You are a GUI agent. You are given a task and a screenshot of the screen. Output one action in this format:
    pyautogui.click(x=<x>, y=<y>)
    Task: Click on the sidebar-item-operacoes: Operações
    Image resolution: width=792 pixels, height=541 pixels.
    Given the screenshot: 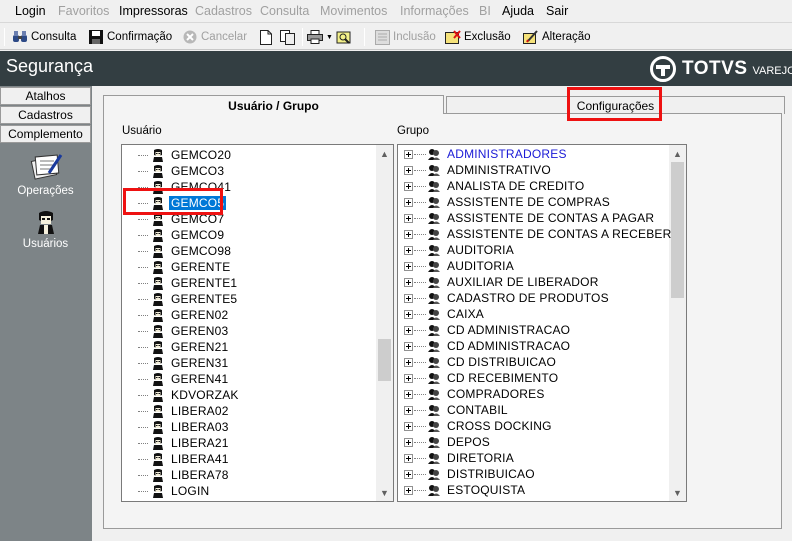 What is the action you would take?
    pyautogui.click(x=45, y=174)
    